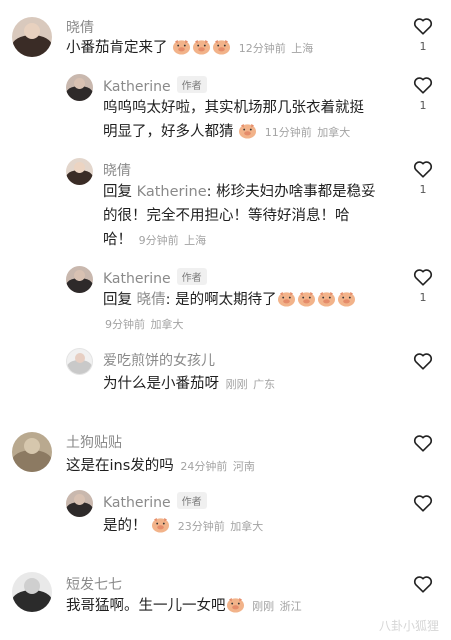 The width and height of the screenshot is (451, 640). I want to click on comment-text: 这是在ins发的吗 24分钟前 河南, so click(226, 466).